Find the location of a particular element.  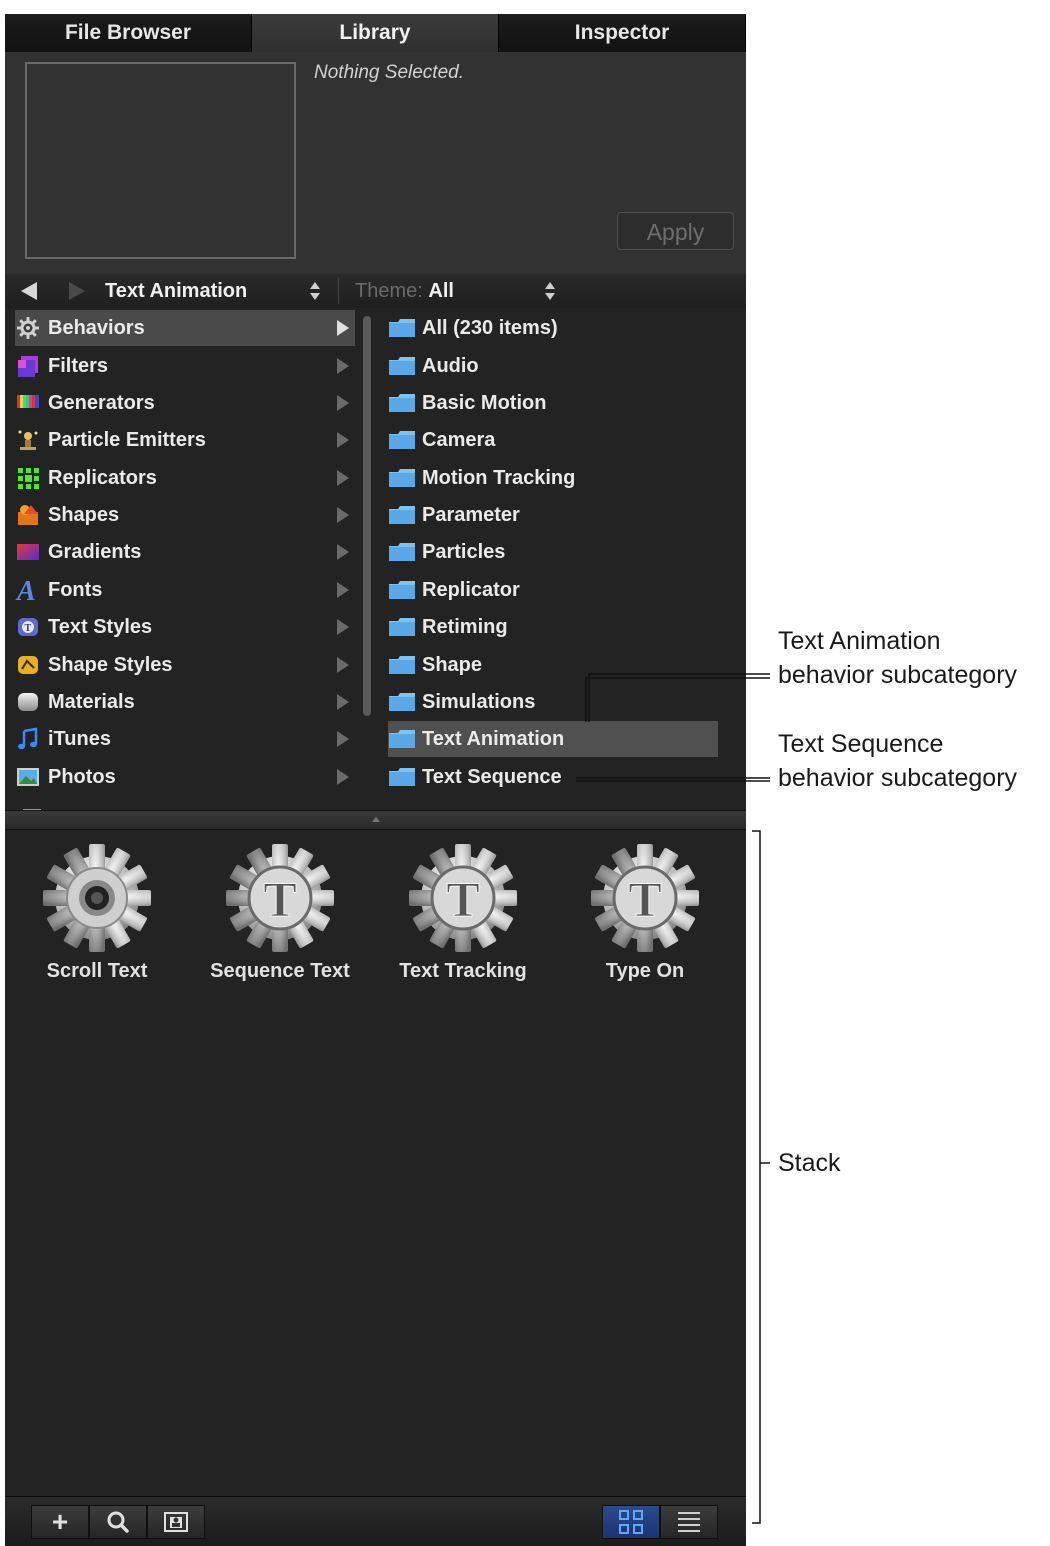

grid-view-icon is located at coordinates (631, 1522).